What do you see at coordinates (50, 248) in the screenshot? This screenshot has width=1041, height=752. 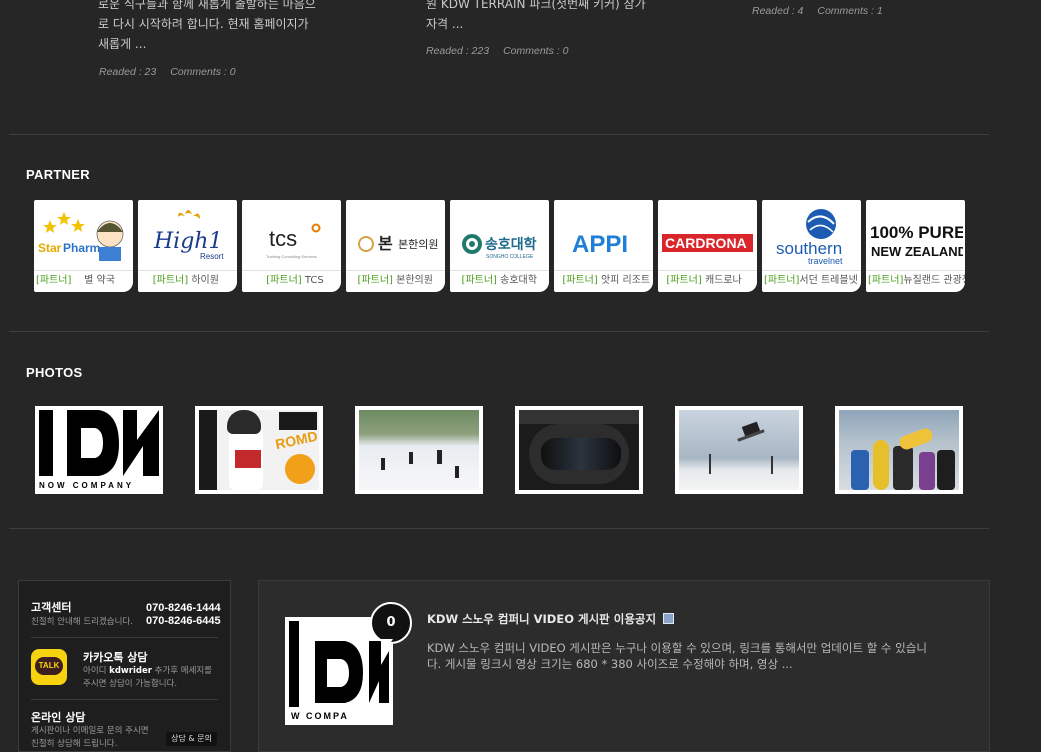 I see `svg-text: Star` at bounding box center [50, 248].